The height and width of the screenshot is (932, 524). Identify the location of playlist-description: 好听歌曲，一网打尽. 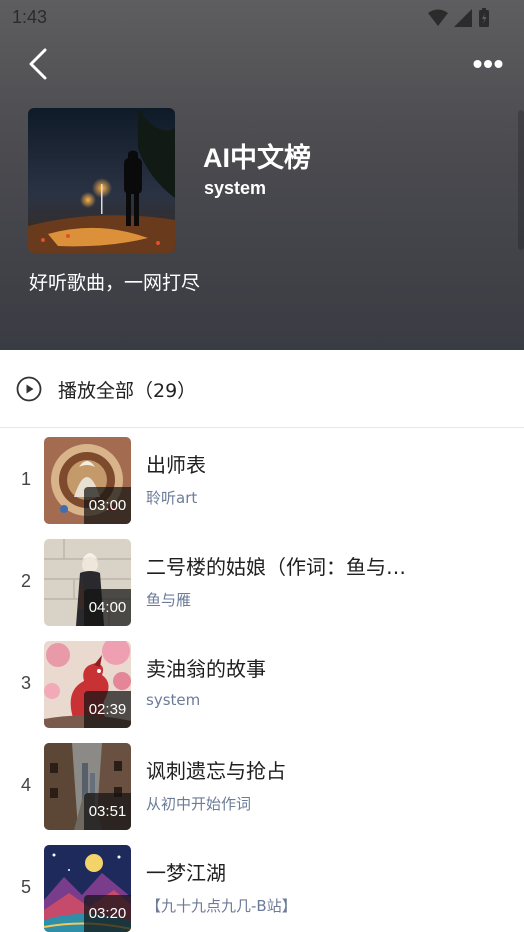
(115, 283).